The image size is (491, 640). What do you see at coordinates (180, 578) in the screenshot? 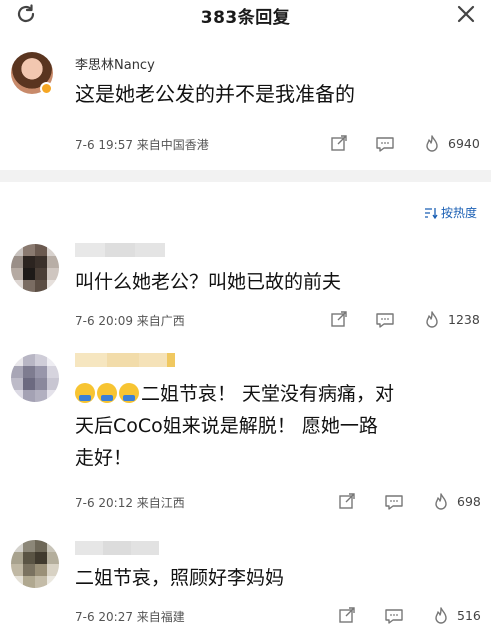
I see `reply-text: 二姐节哀，照顾好李妈妈` at bounding box center [180, 578].